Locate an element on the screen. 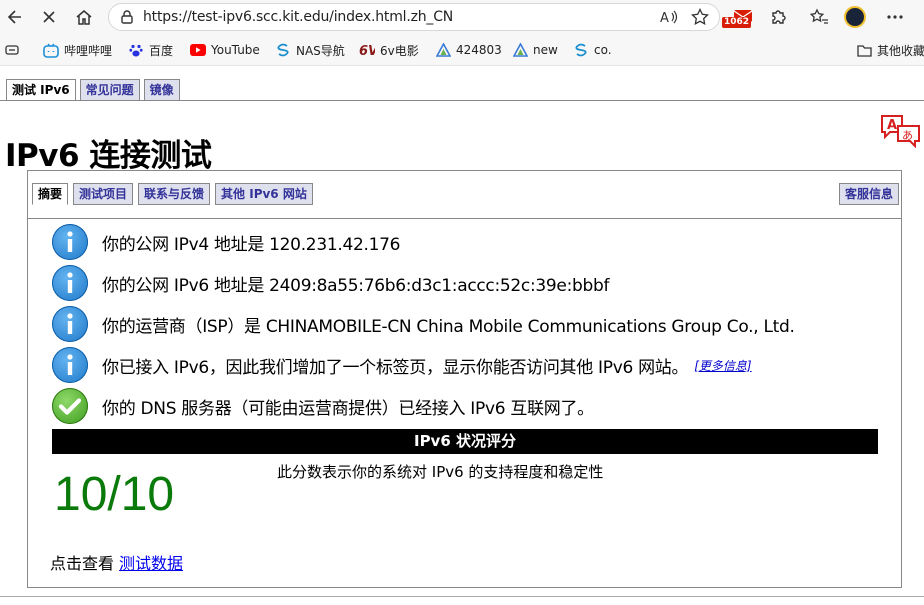  view-test-data: 点击查看 测试数据 is located at coordinates (116, 562).